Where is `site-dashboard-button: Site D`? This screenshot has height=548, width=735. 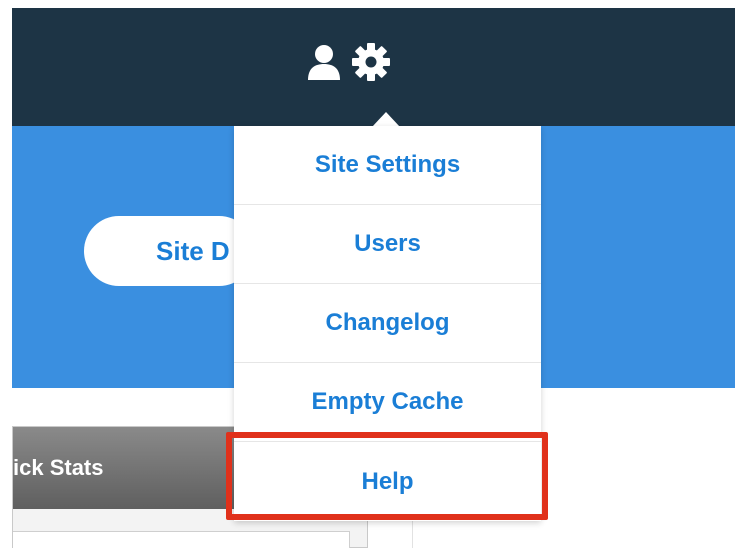 site-dashboard-button: Site D is located at coordinates (169, 251).